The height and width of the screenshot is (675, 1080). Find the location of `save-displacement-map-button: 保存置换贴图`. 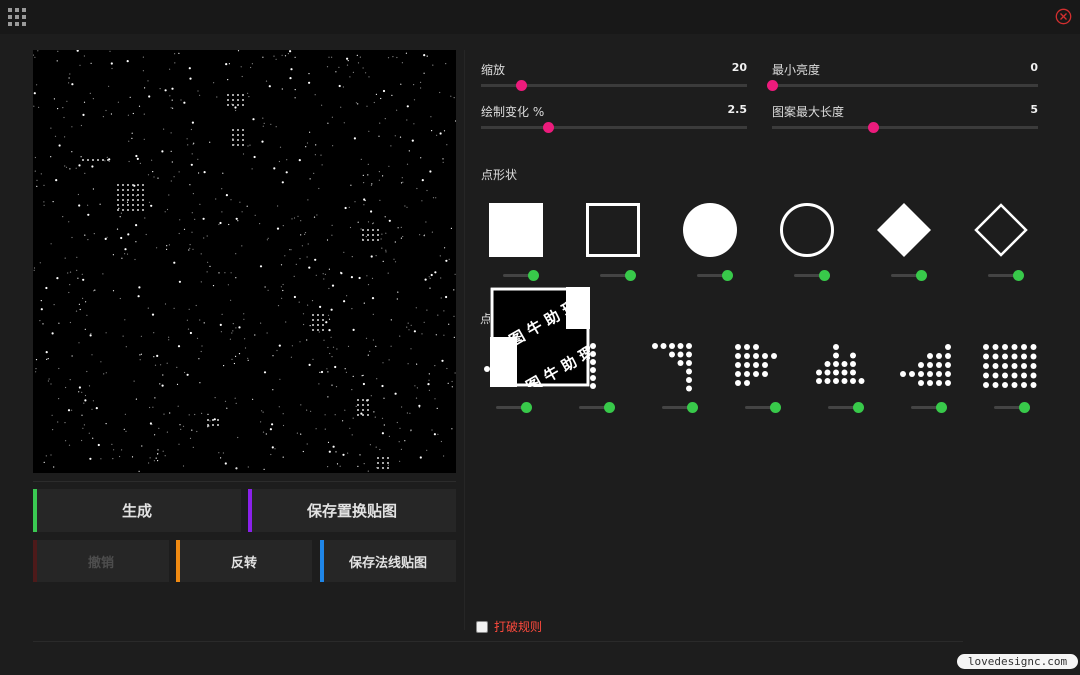

save-displacement-map-button: 保存置换贴图 is located at coordinates (352, 510).